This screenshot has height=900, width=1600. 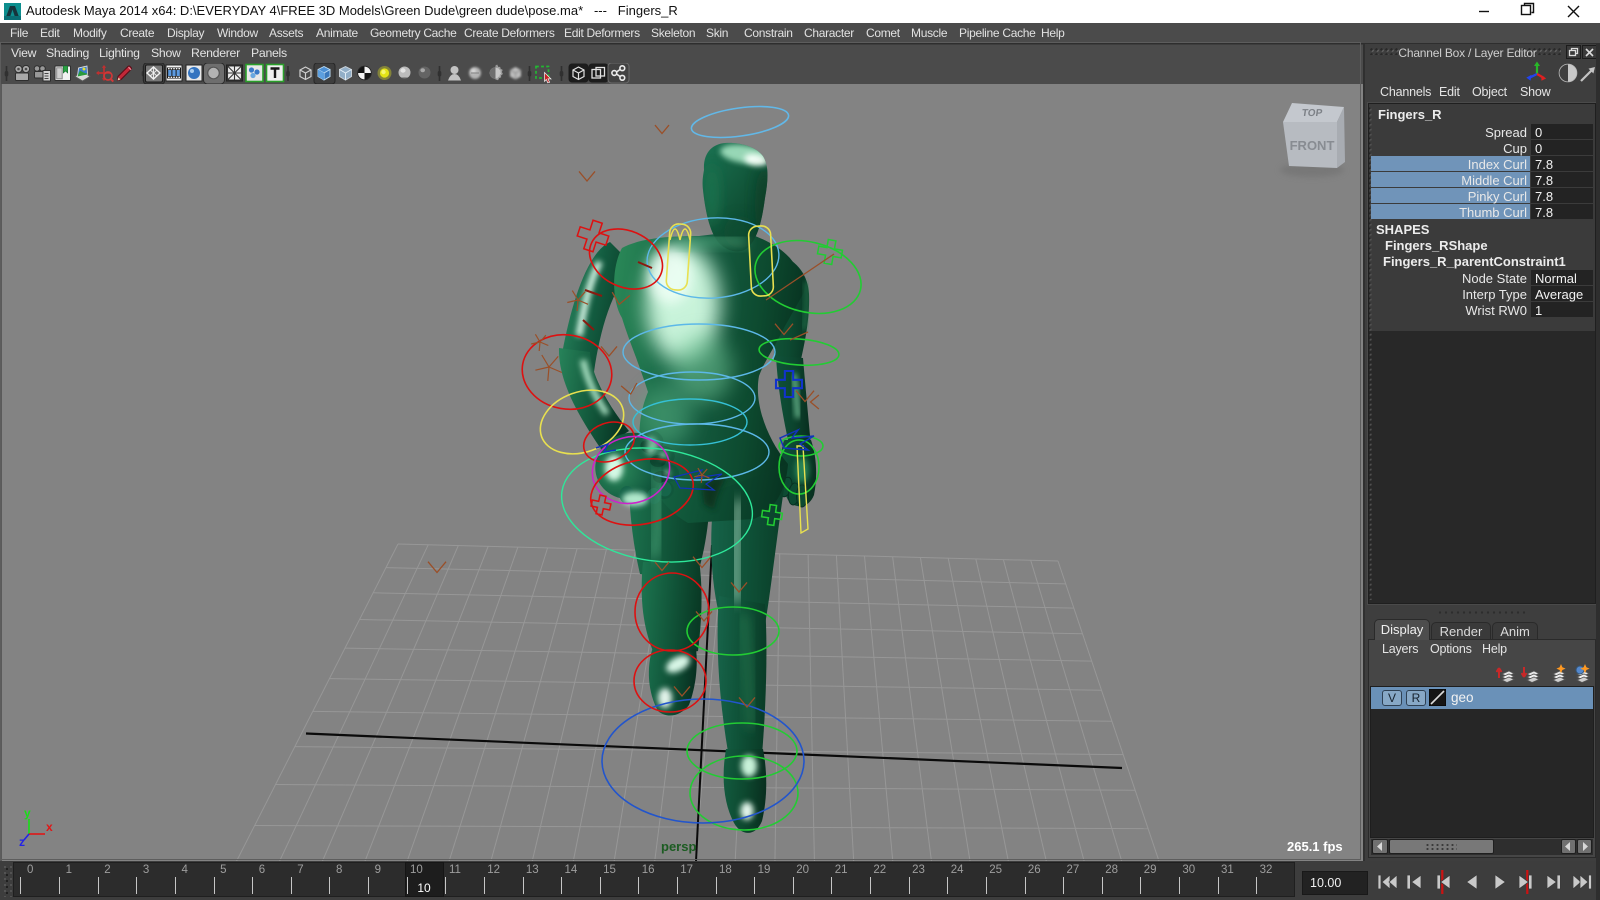 What do you see at coordinates (49, 827) in the screenshot?
I see `svg-text: x` at bounding box center [49, 827].